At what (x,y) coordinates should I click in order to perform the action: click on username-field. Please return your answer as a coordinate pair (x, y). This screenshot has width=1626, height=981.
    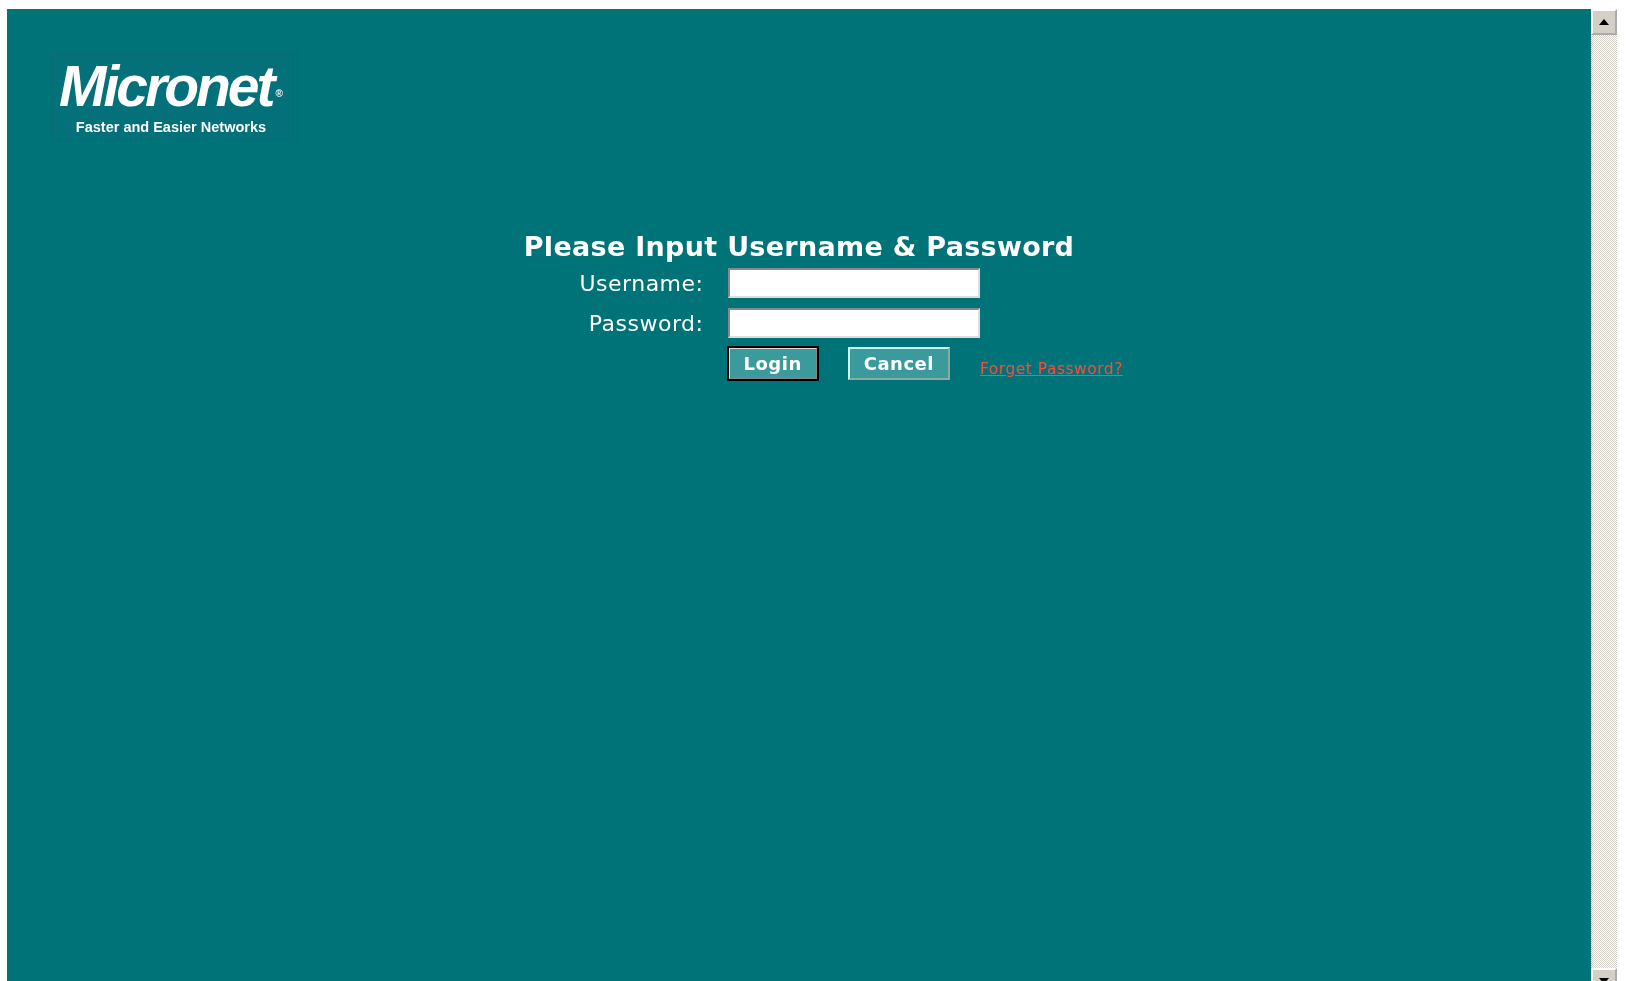
    Looking at the image, I should click on (853, 283).